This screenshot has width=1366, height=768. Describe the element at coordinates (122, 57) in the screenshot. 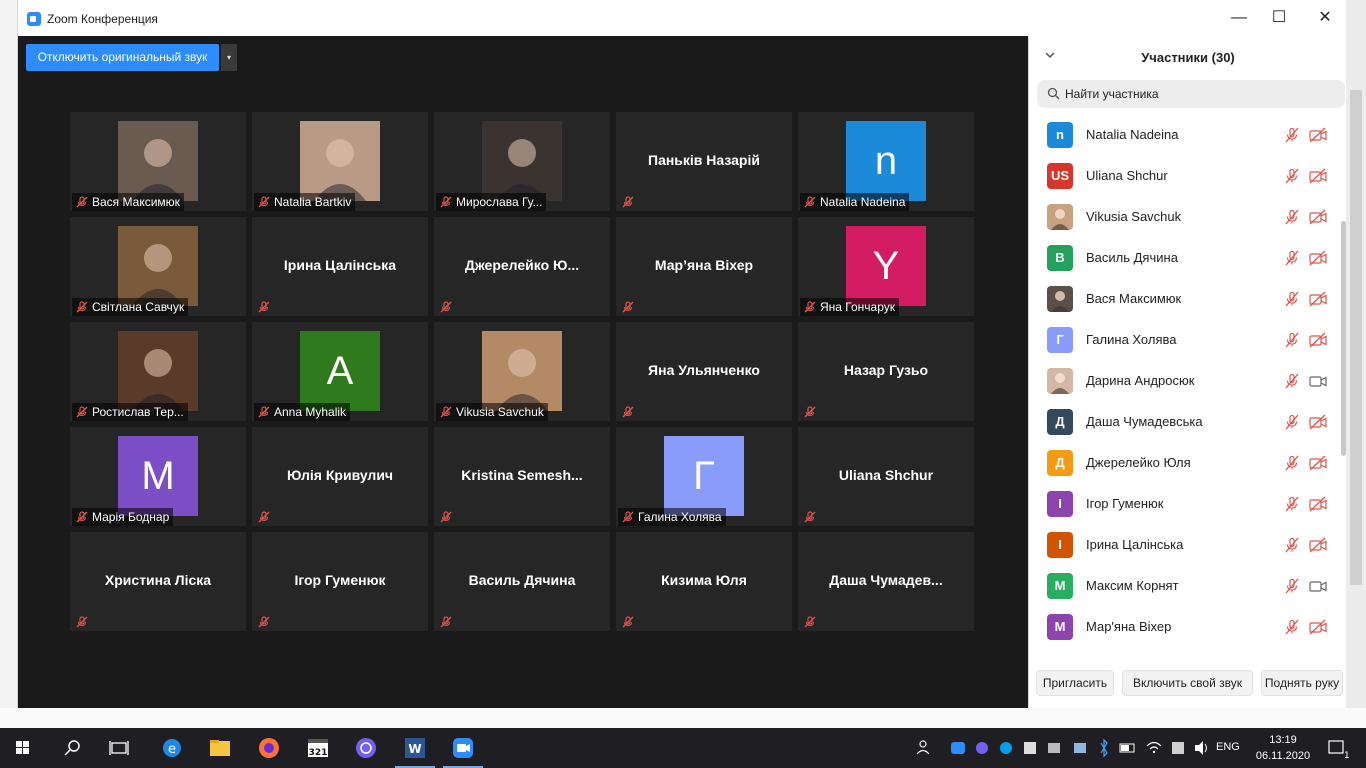

I see `original-sound-button: Отключить оригинальный звук` at that location.